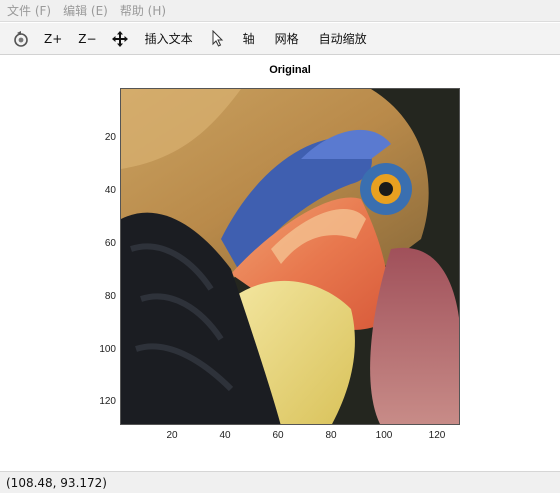 The height and width of the screenshot is (493, 560). What do you see at coordinates (172, 435) in the screenshot?
I see `x-tick-label: 20` at bounding box center [172, 435].